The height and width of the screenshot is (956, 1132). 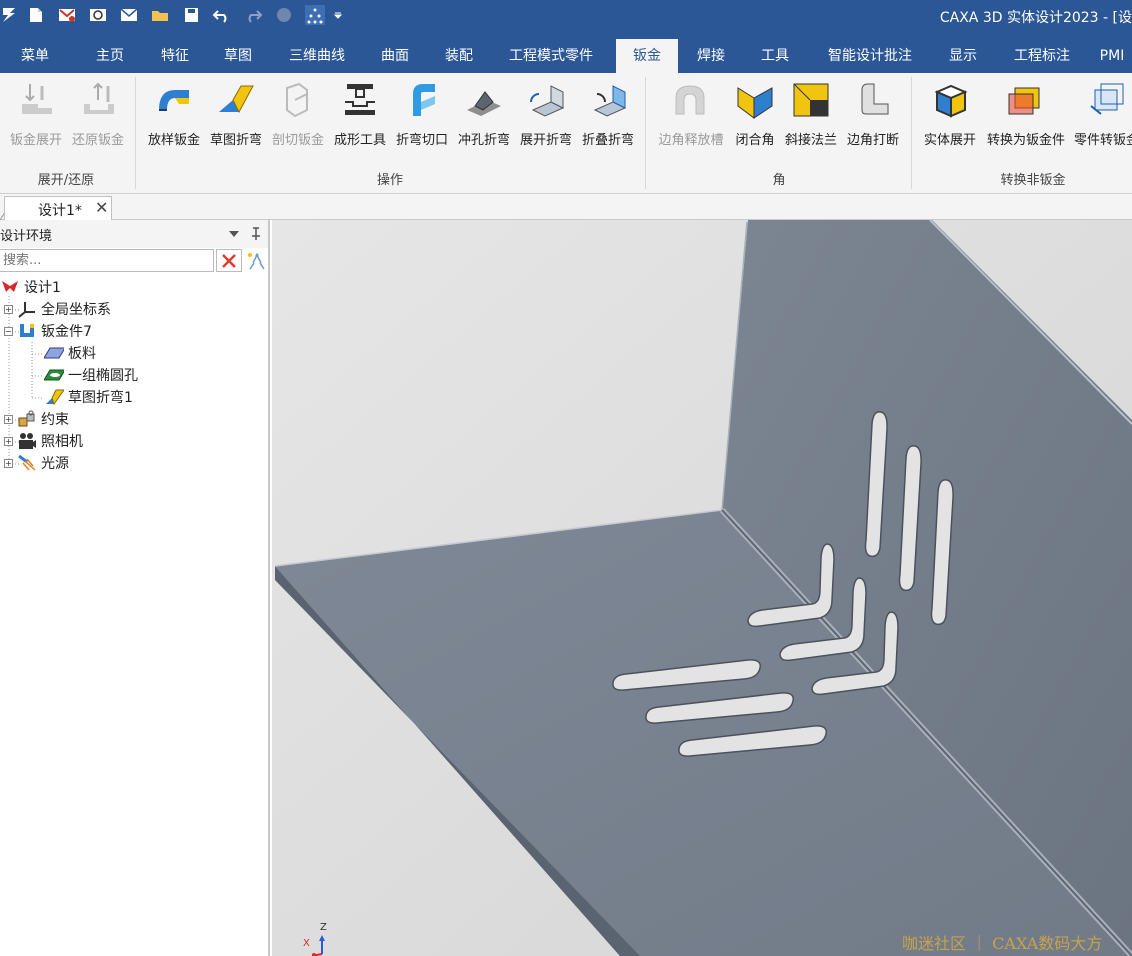 I want to click on solid-unfold-icon, so click(x=950, y=100).